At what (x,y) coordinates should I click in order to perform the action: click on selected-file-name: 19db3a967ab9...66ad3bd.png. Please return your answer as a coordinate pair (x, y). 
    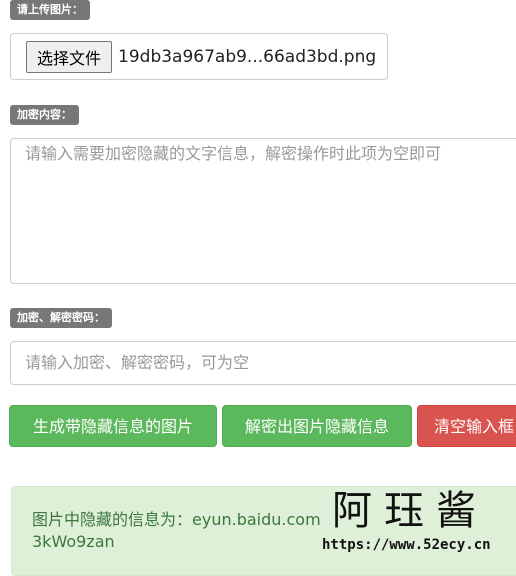
    Looking at the image, I should click on (247, 56).